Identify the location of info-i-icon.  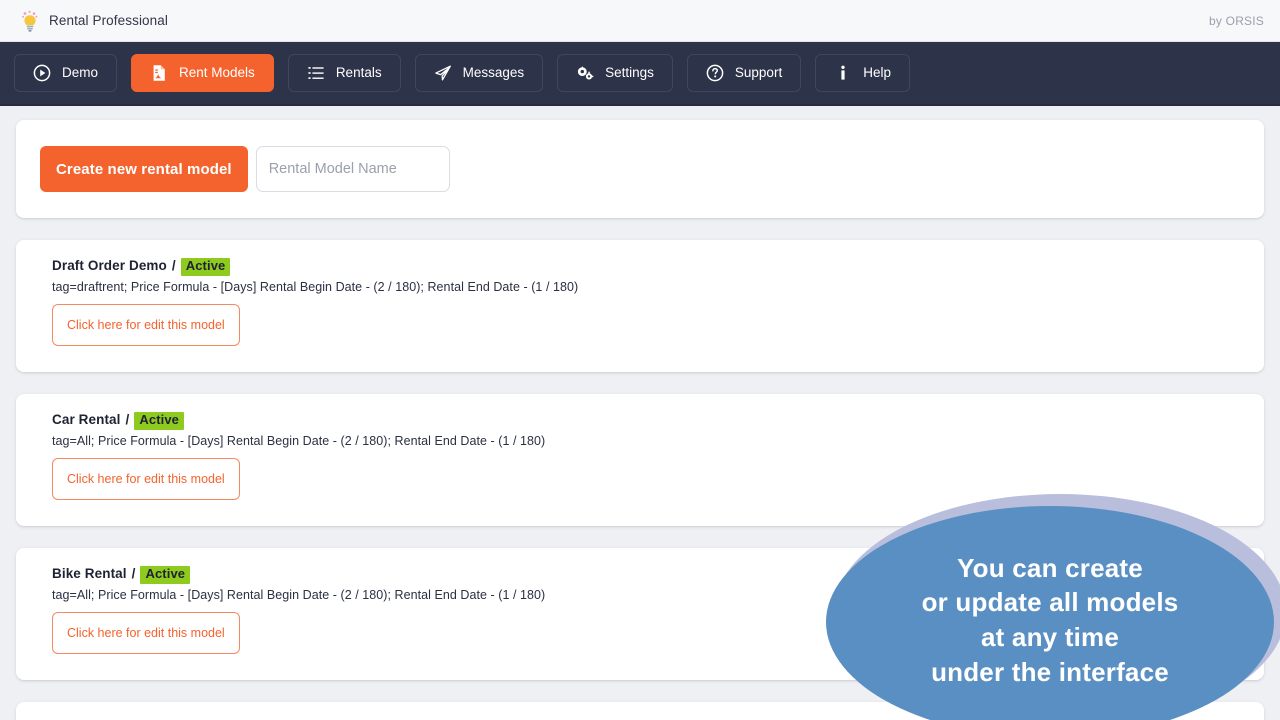
(843, 72).